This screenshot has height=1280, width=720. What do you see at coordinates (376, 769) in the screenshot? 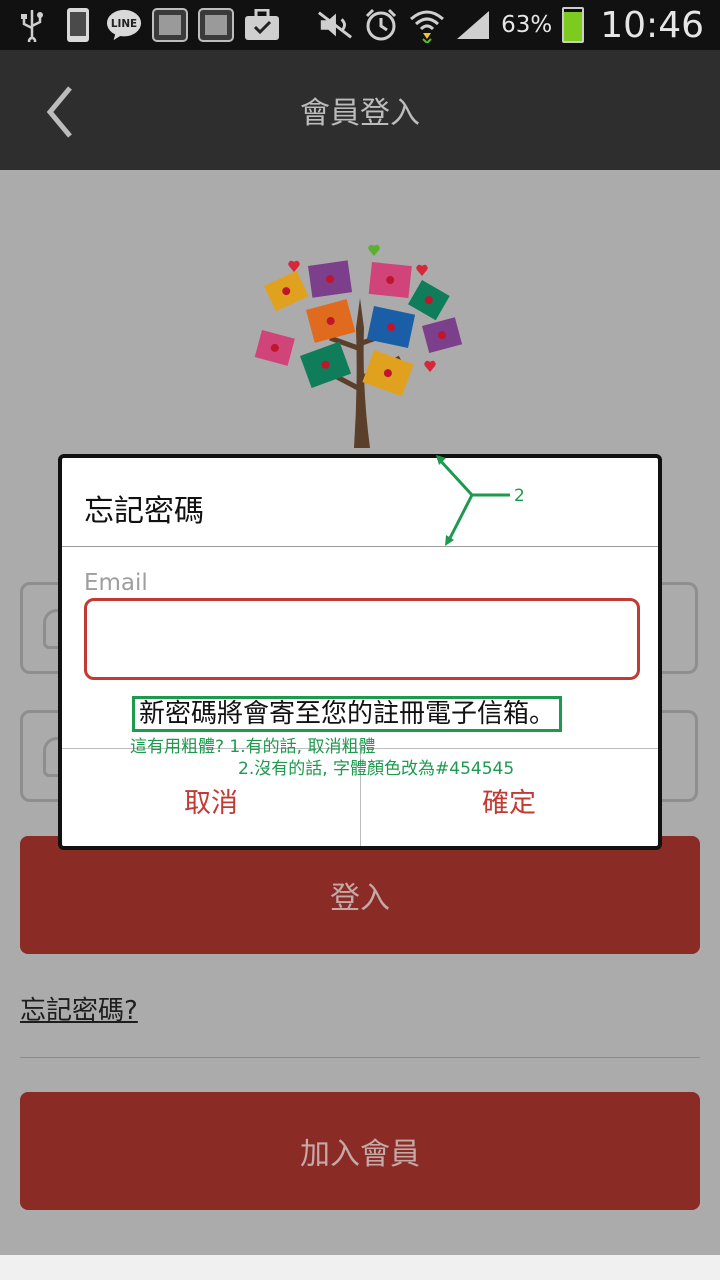
I see `annotation-note-2: 2.沒有的話, 字體顏色改為#454545` at bounding box center [376, 769].